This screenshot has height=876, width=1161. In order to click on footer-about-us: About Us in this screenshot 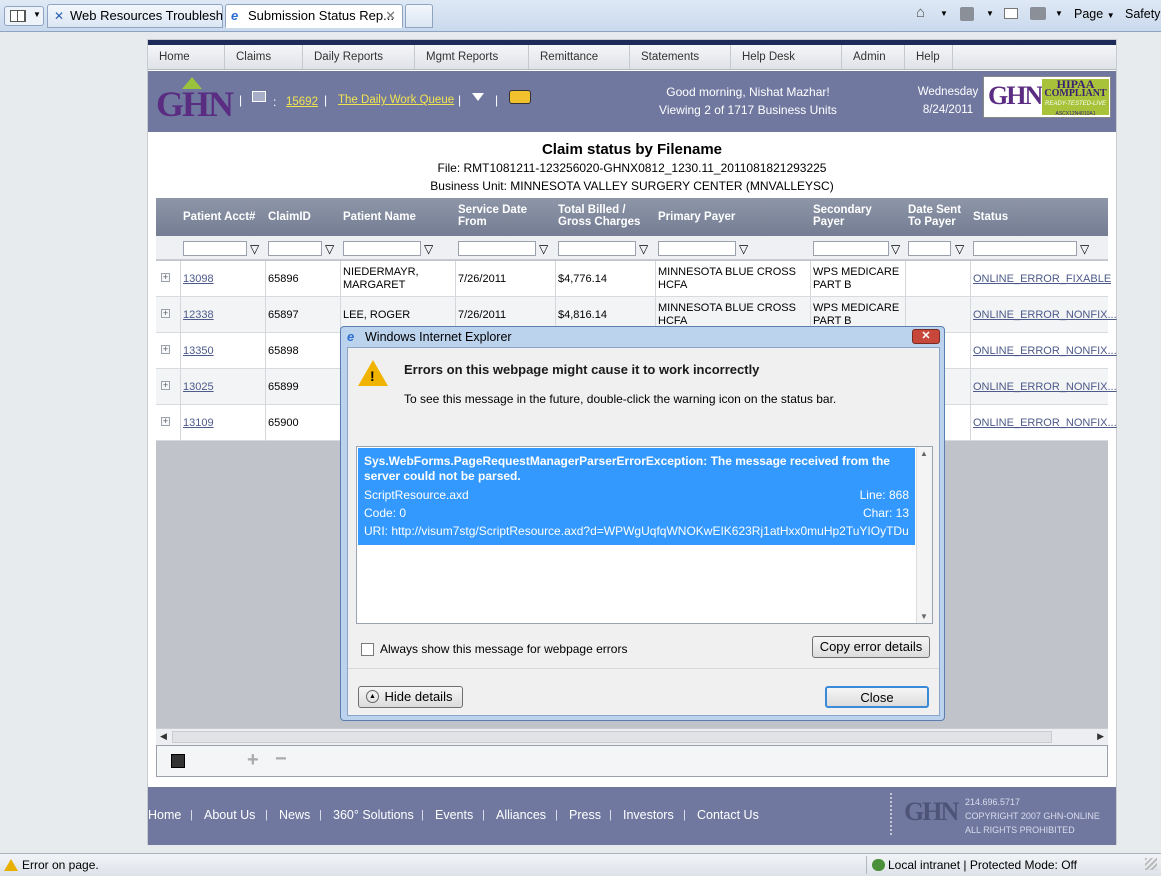, I will do `click(229, 815)`.